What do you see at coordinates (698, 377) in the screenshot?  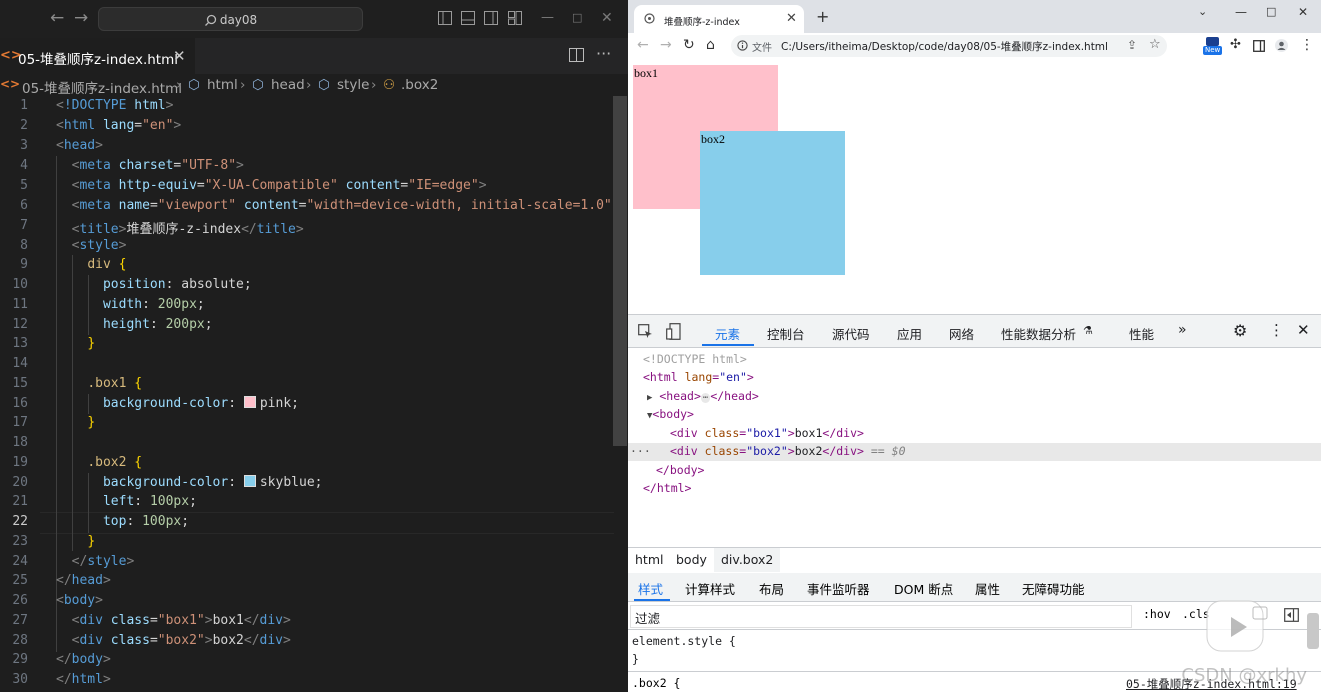 I see `dom-node-html: <html lang="en">` at bounding box center [698, 377].